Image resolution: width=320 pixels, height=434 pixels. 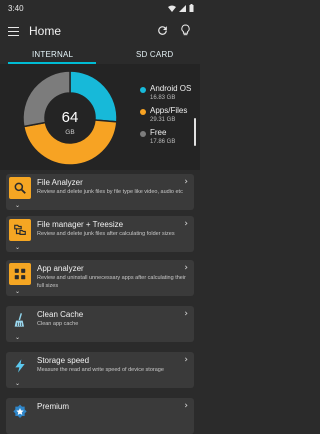 I want to click on legend-item-android-os: Android OS 16.83 GB, so click(x=165, y=95).